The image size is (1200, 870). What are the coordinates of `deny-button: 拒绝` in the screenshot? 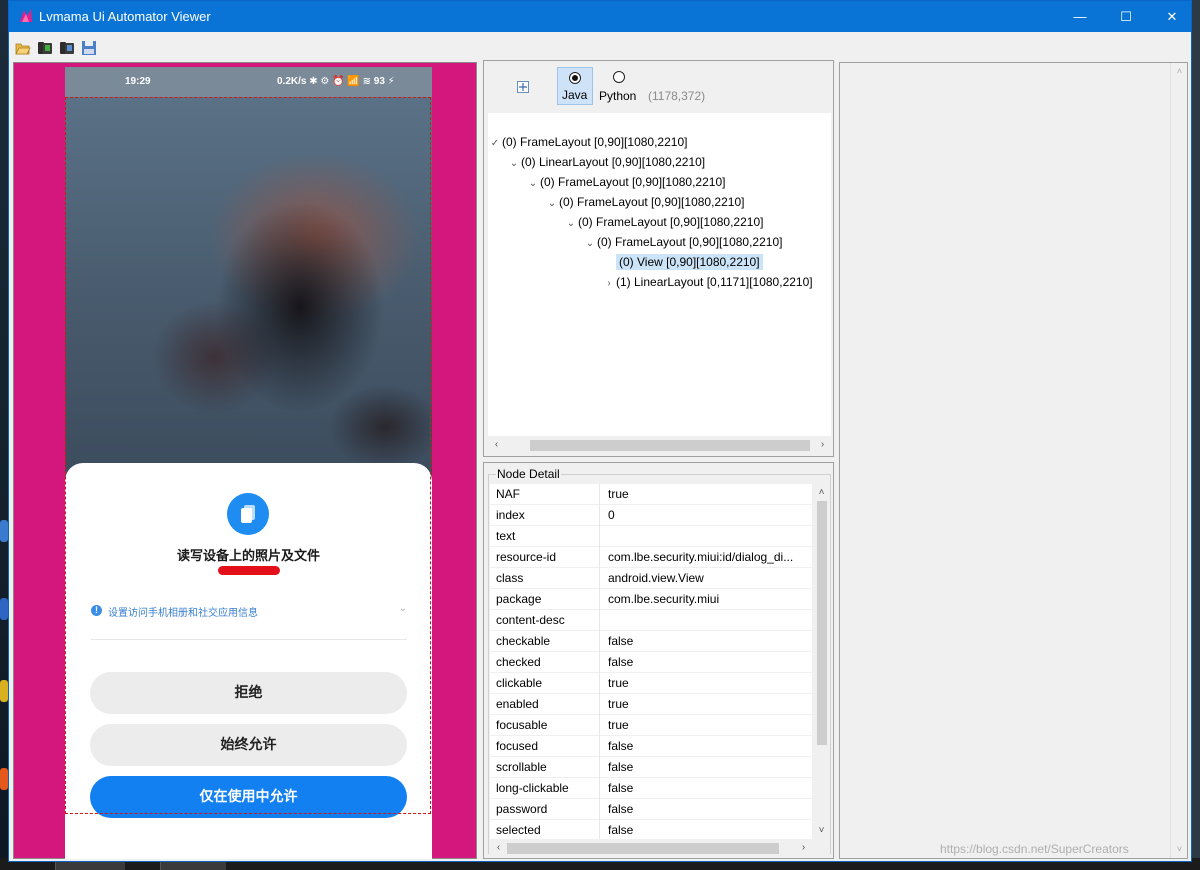 It's located at (248, 693).